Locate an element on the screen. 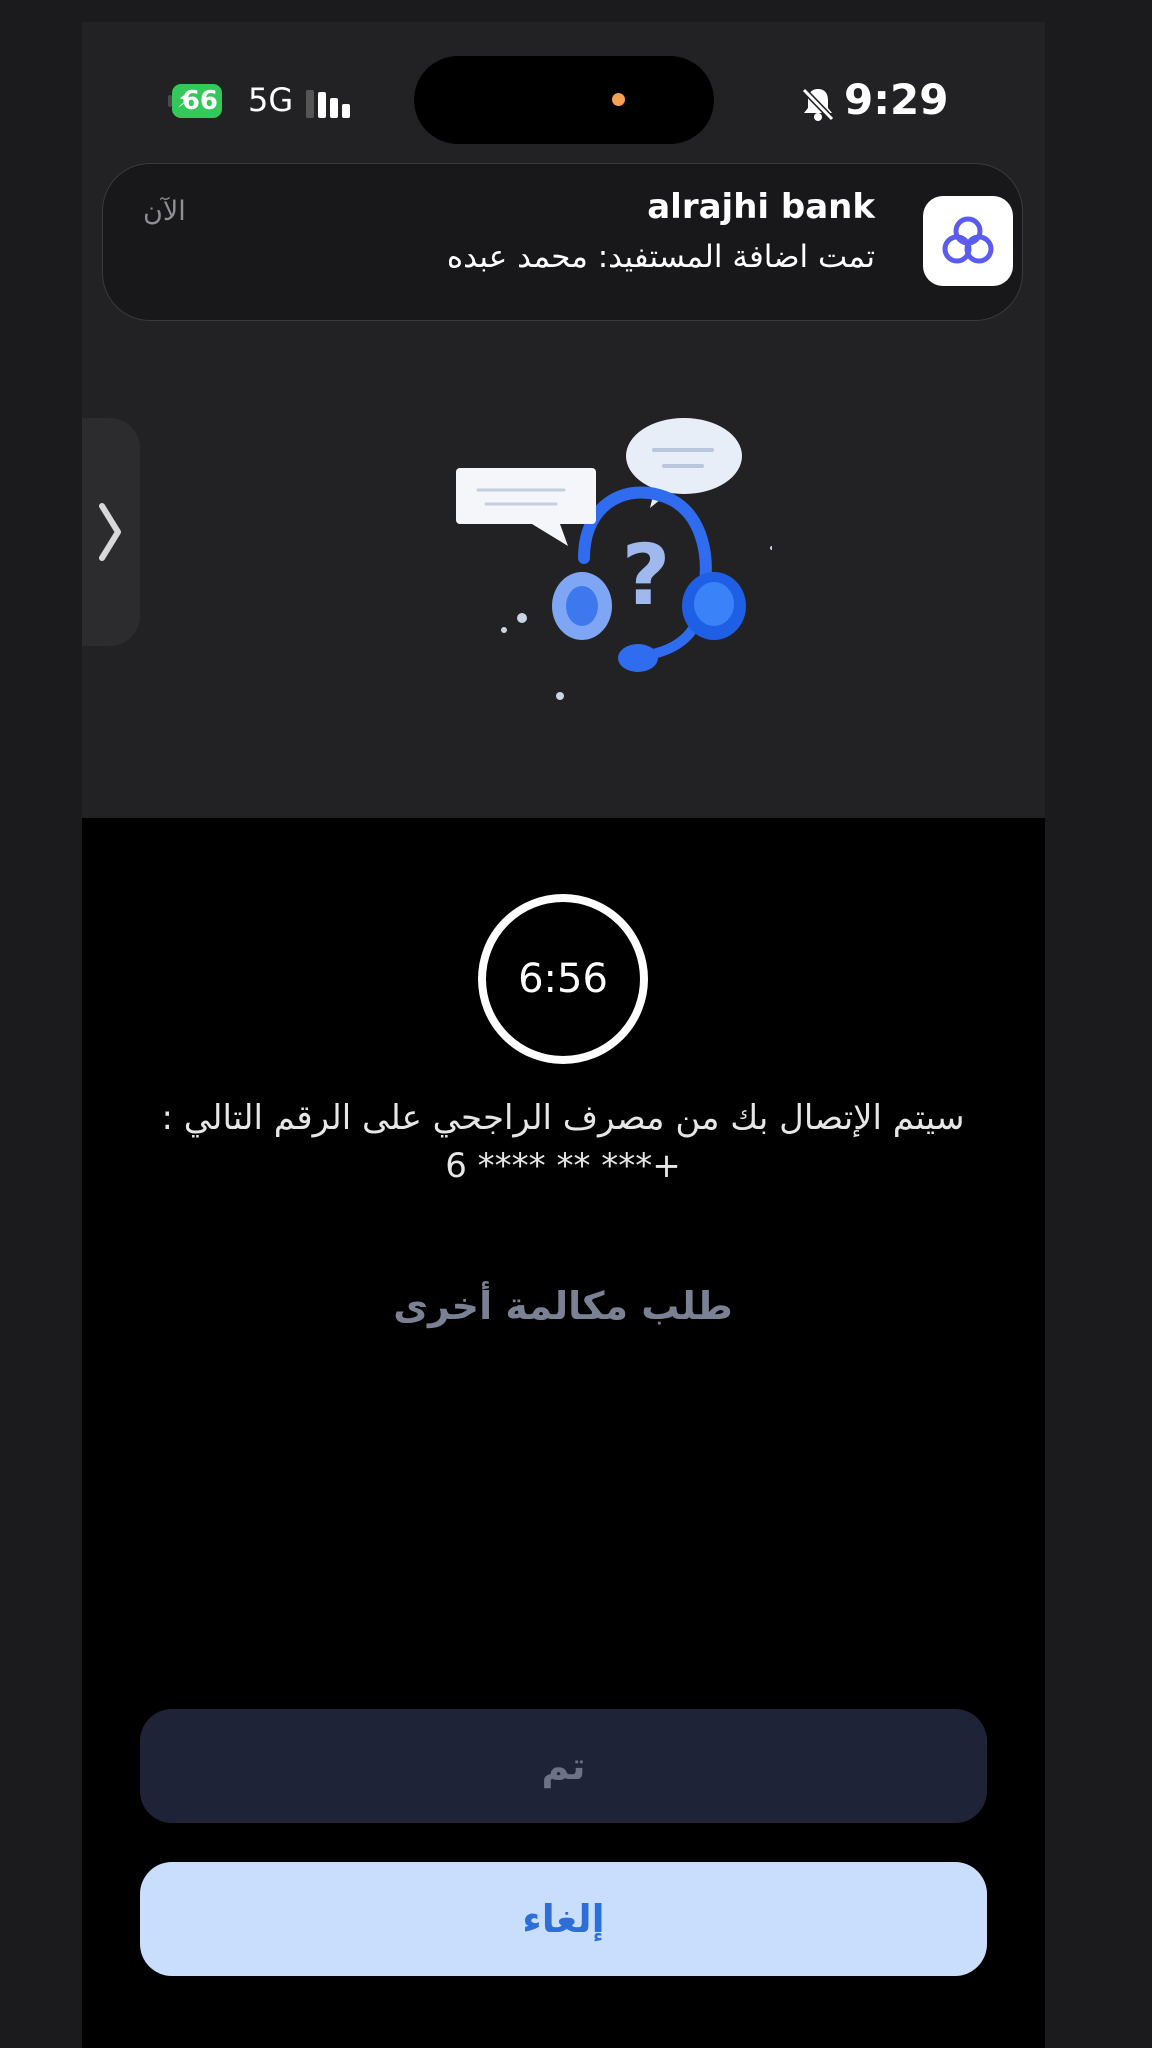  request-another-call-link: طلب مكالمة أخرى is located at coordinates (563, 1306).